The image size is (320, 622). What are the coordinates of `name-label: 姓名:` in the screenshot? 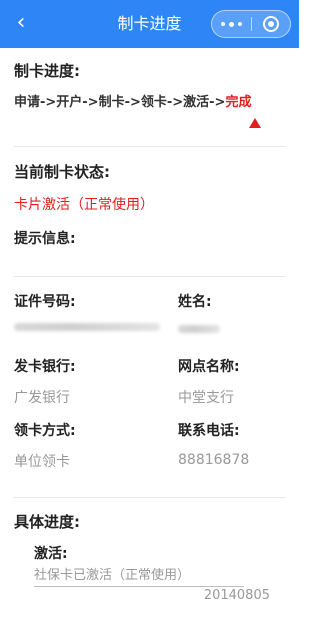 It's located at (195, 302).